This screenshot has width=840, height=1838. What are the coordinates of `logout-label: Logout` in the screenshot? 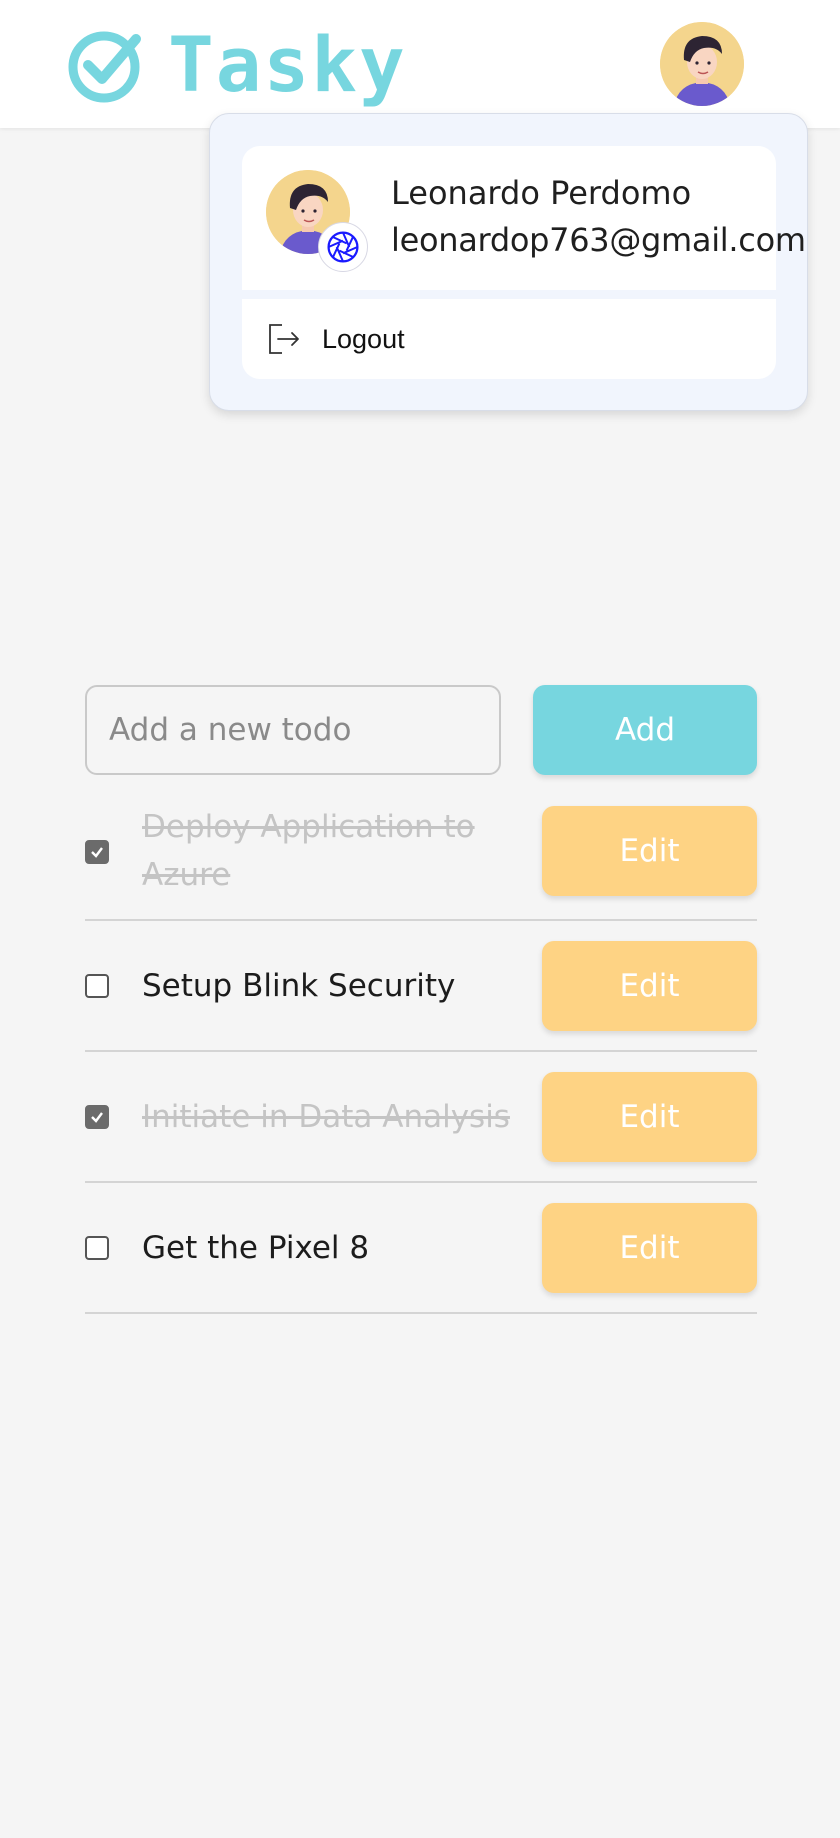 It's located at (363, 338).